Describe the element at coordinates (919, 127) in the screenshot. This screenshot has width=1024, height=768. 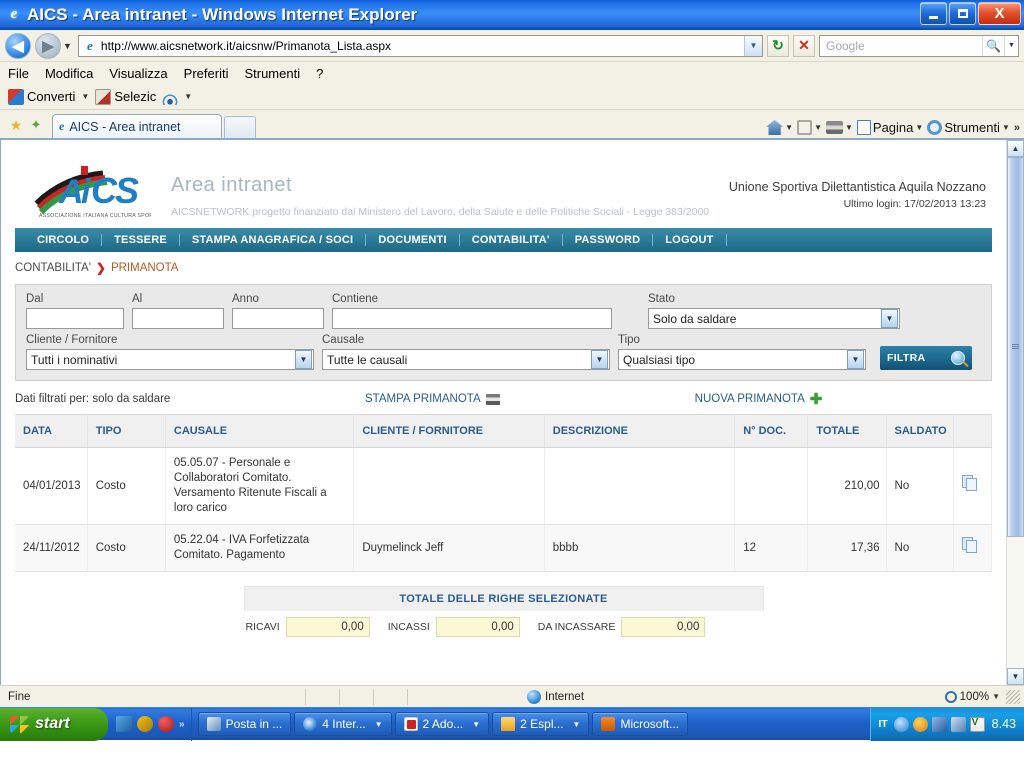
I see `pagina-chevron-down-icon: ▼` at that location.